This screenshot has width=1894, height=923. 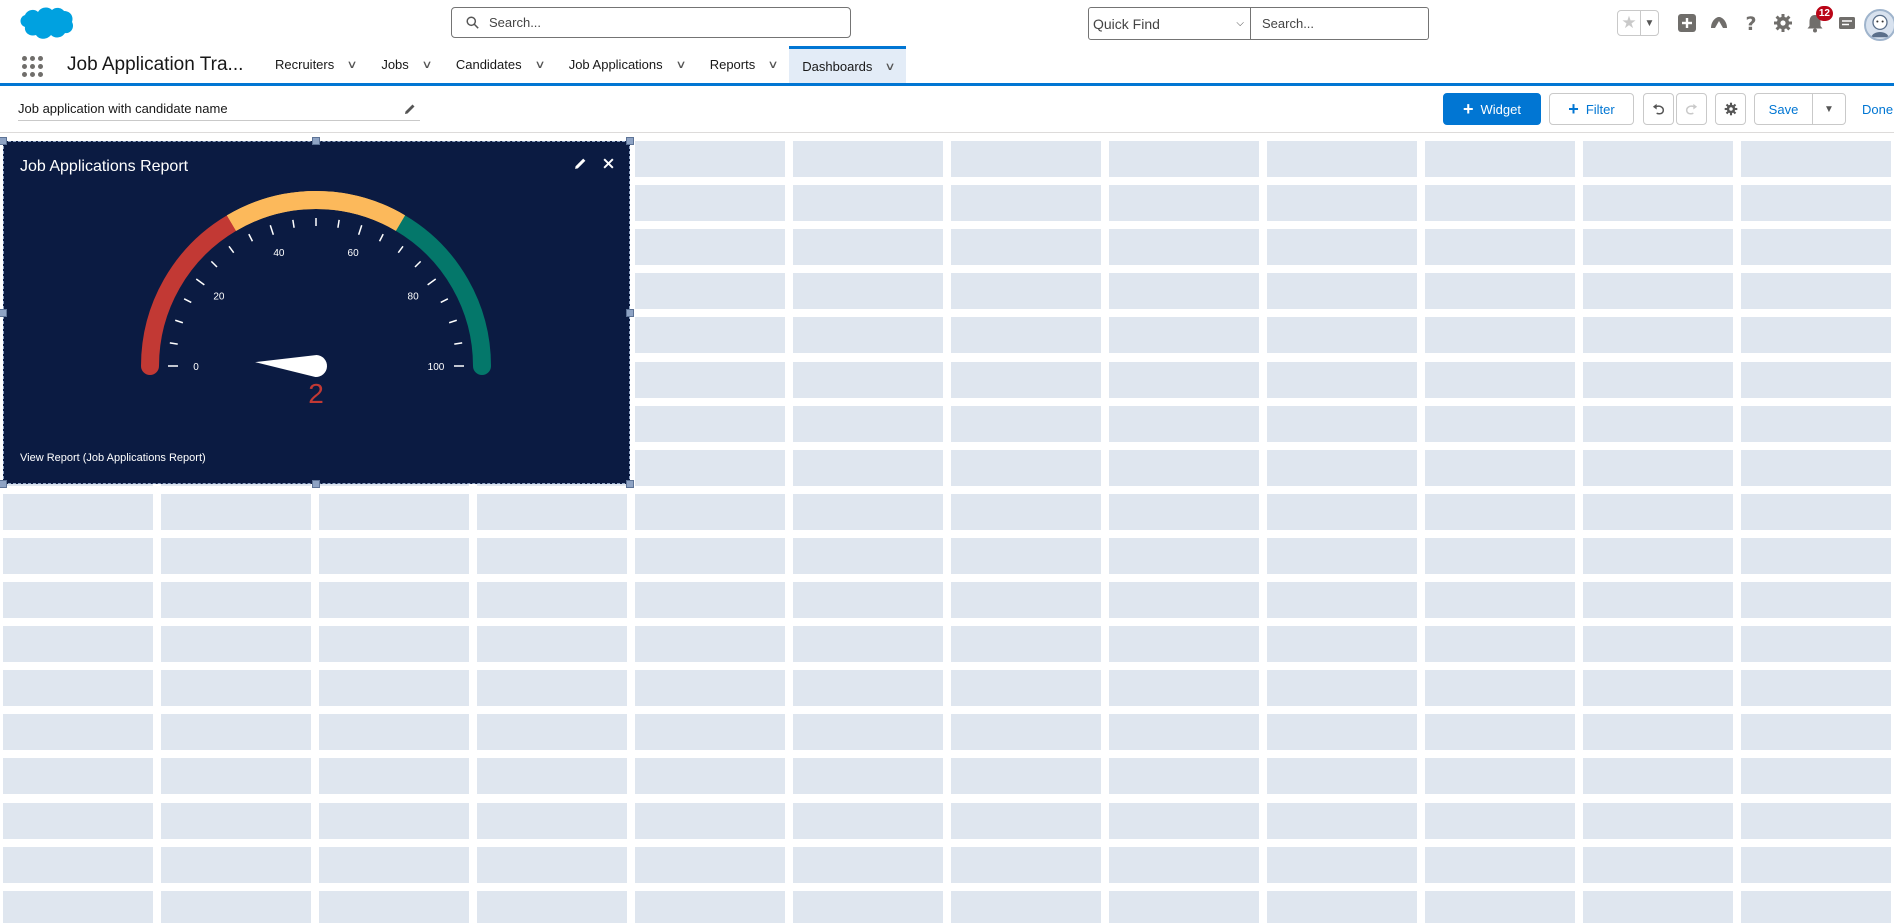 What do you see at coordinates (1824, 13) in the screenshot?
I see `notification-count-badge: 12` at bounding box center [1824, 13].